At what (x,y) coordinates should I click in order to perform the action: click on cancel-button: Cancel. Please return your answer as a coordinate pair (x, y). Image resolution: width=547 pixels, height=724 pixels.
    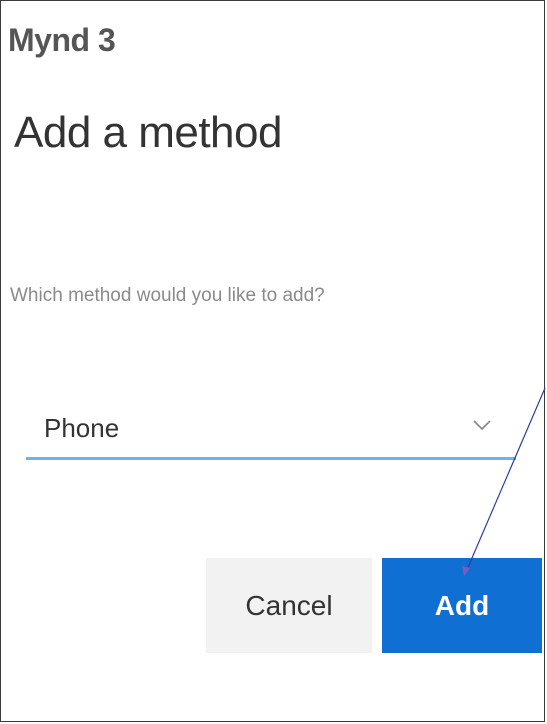
    Looking at the image, I should click on (289, 605).